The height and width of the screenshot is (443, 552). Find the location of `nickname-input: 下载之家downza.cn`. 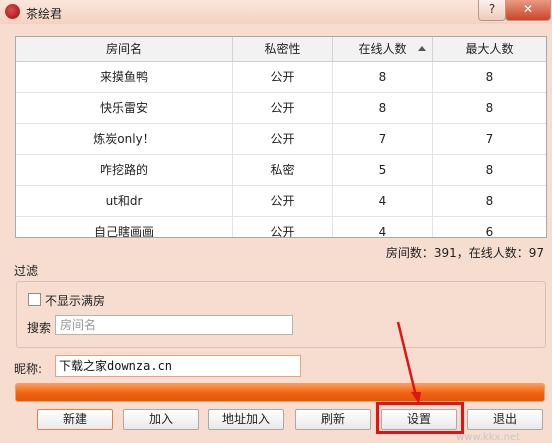

nickname-input: 下载之家downza.cn is located at coordinates (178, 366).